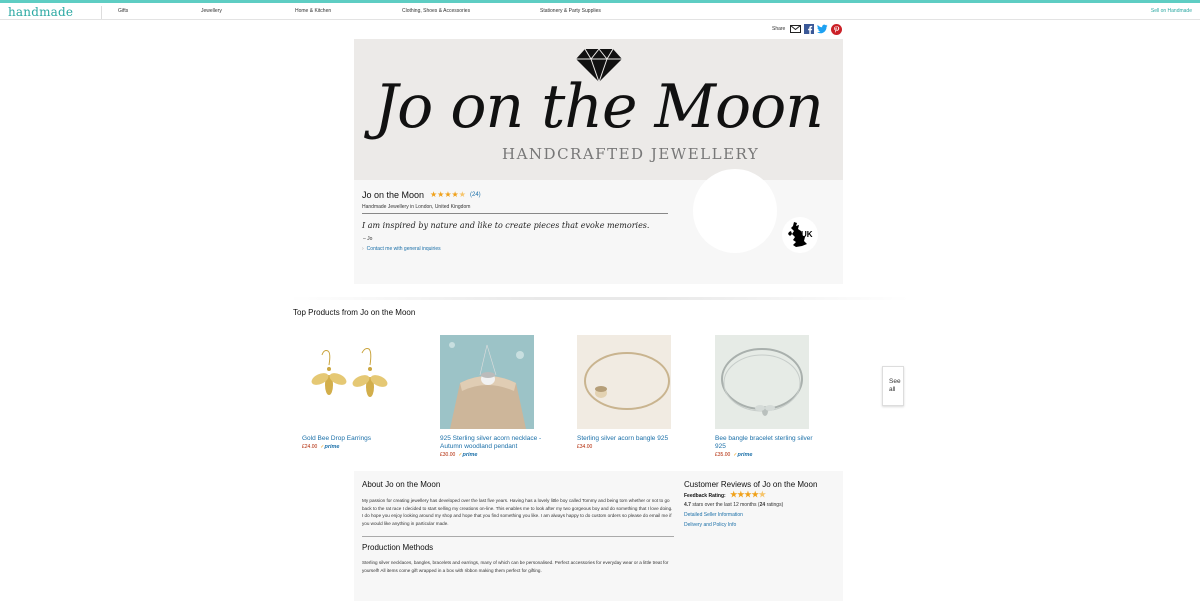 This screenshot has width=1200, height=601. What do you see at coordinates (724, 505) in the screenshot?
I see `review-period: stars over the last 12 months` at bounding box center [724, 505].